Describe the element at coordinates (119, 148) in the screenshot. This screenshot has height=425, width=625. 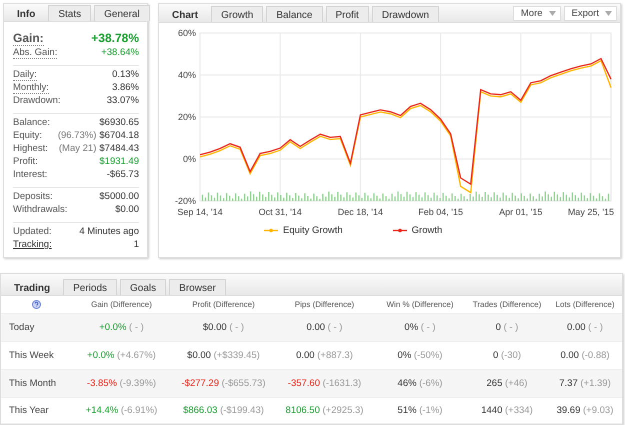
I see `stat-value: $7484.43` at that location.